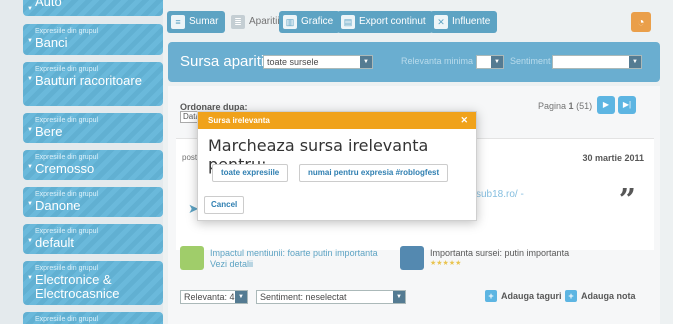 The image size is (673, 324). What do you see at coordinates (224, 205) in the screenshot?
I see `cancel-button: Cancel` at bounding box center [224, 205].